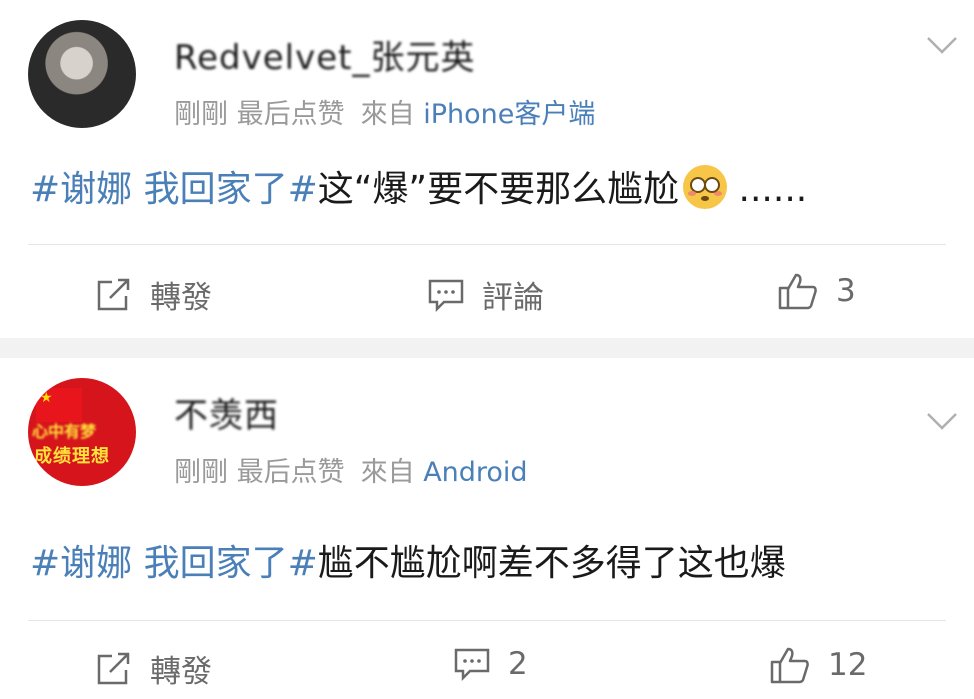 The width and height of the screenshot is (974, 699). I want to click on separator-band, so click(487, 348).